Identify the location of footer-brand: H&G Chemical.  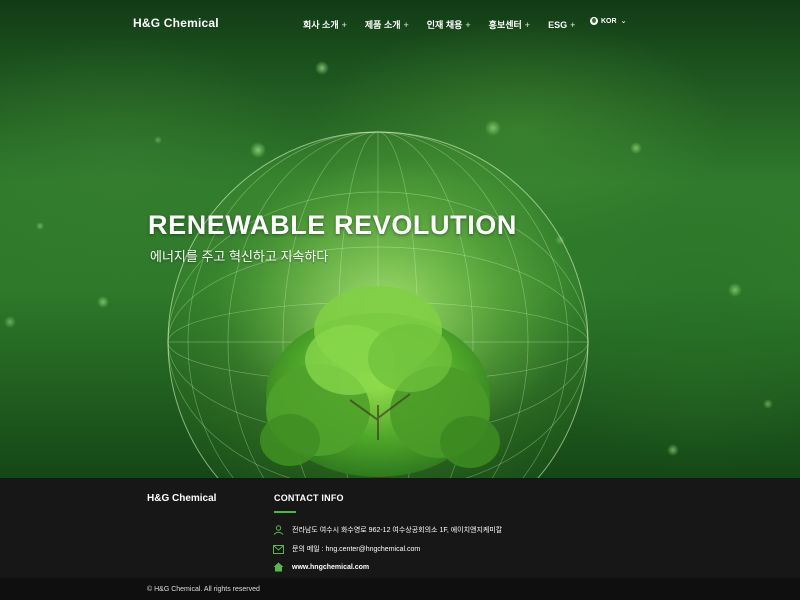
(182, 498).